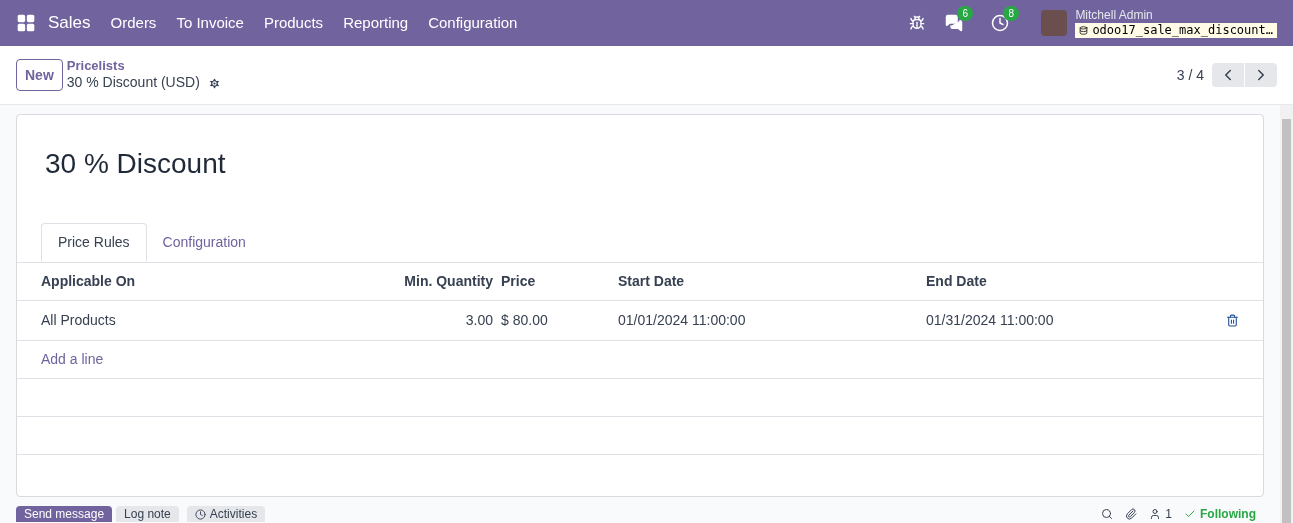  Describe the element at coordinates (79, 320) in the screenshot. I see `table-cell-text: All Products` at that location.